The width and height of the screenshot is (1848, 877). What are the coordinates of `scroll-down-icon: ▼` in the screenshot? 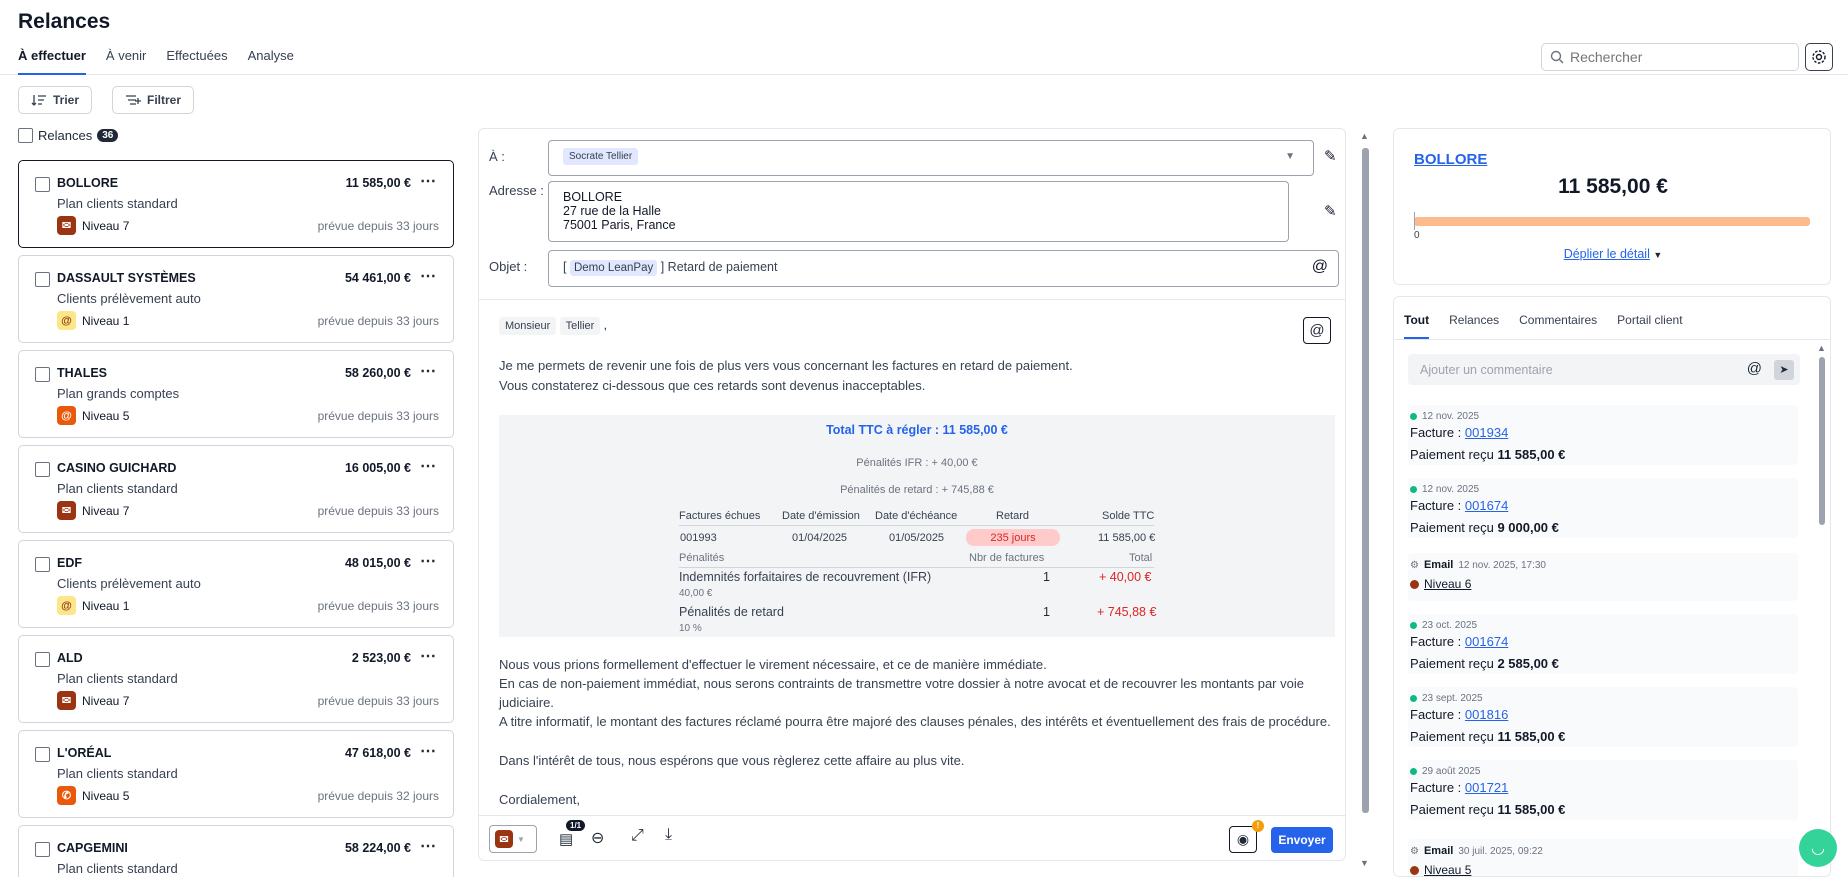 It's located at (1364, 863).